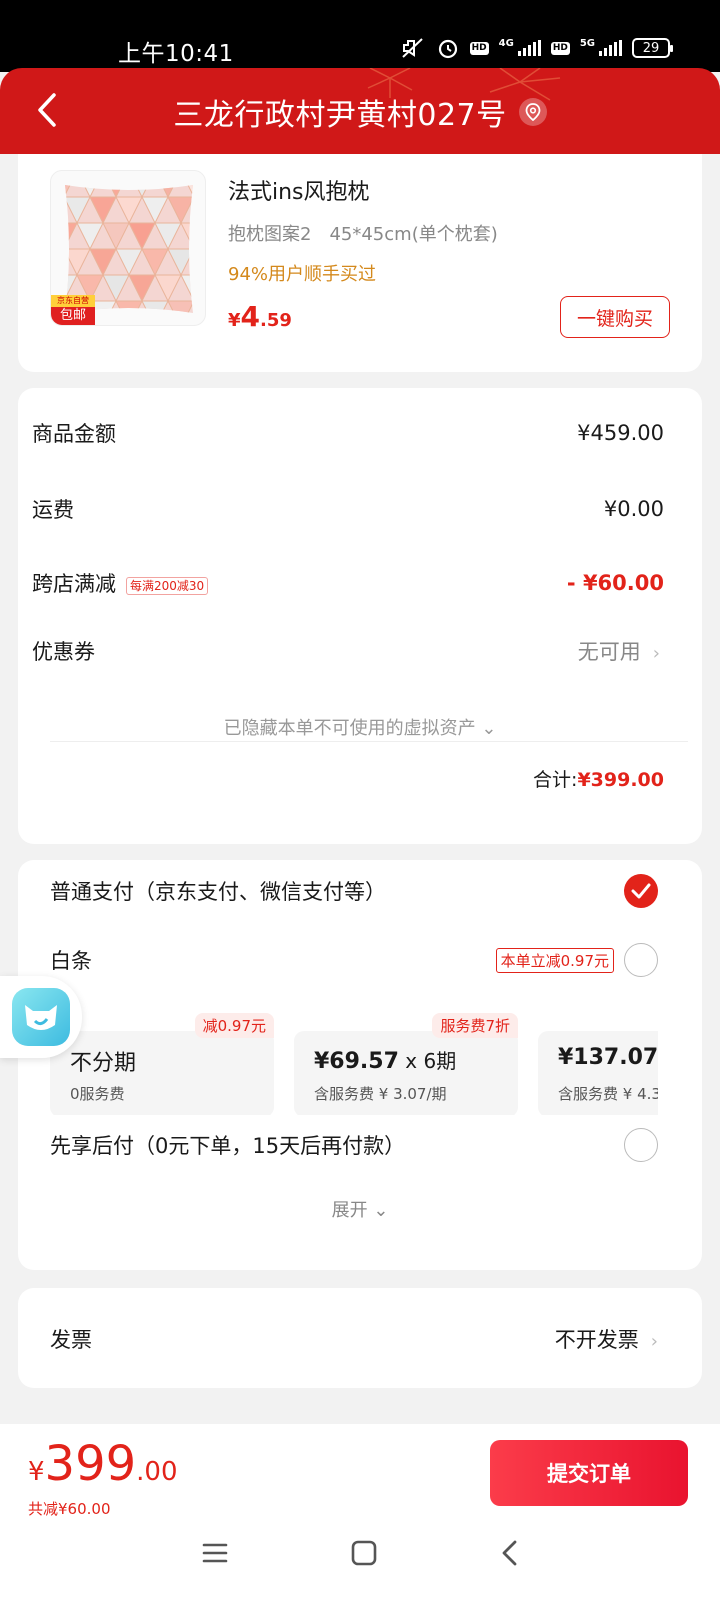 This screenshot has height=1600, width=720. What do you see at coordinates (641, 1145) in the screenshot?
I see `pay-later-radio` at bounding box center [641, 1145].